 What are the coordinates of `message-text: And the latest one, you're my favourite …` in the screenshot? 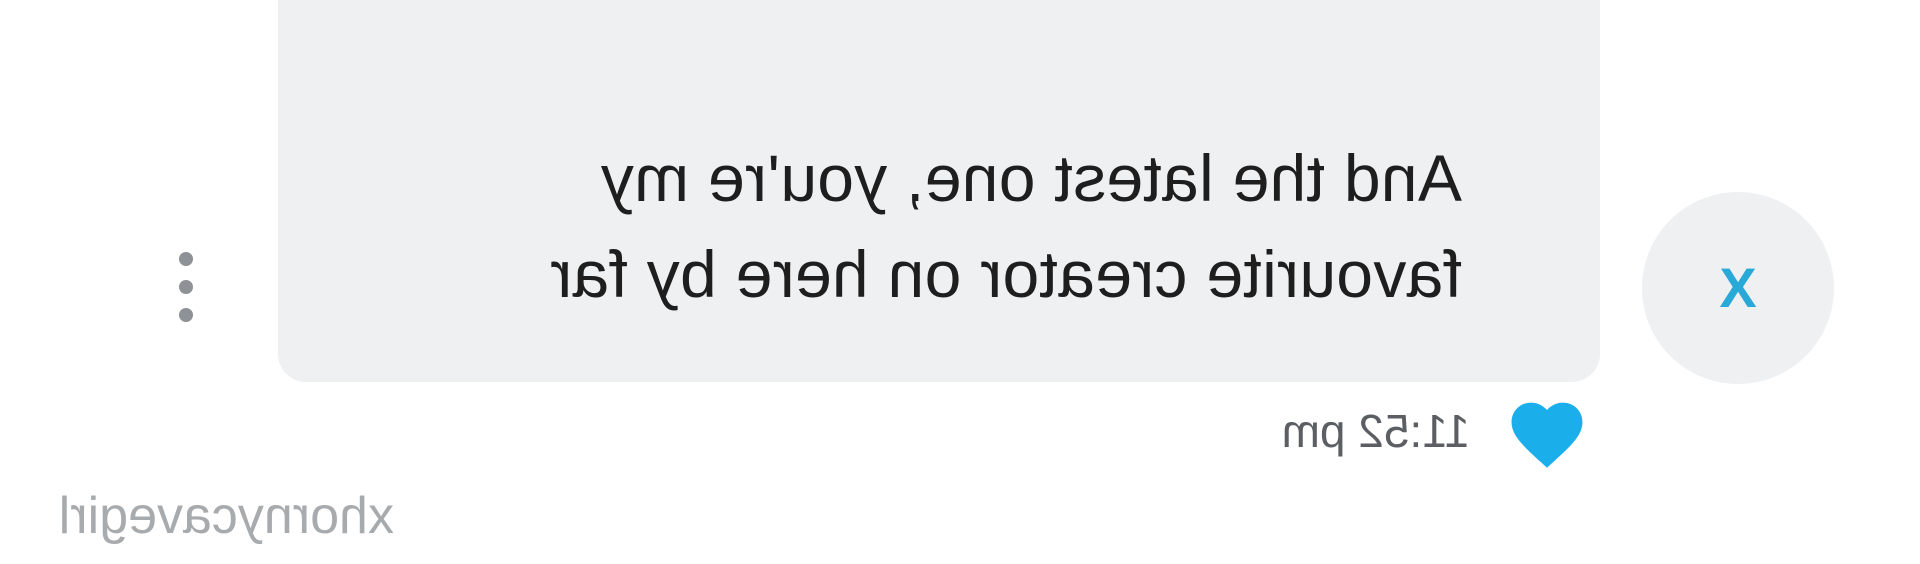 It's located at (1005, 226).